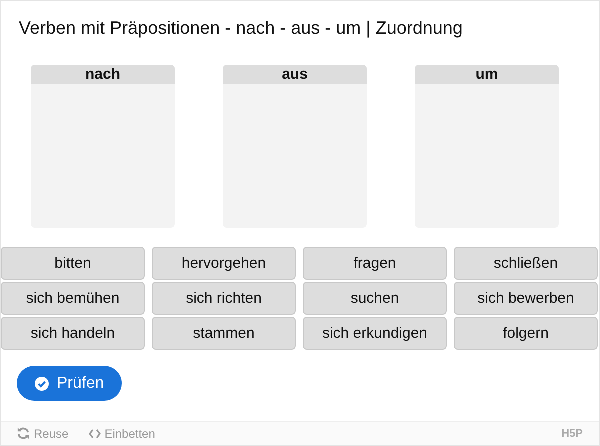  Describe the element at coordinates (572, 434) in the screenshot. I see `h5p-logo: H5P` at that location.